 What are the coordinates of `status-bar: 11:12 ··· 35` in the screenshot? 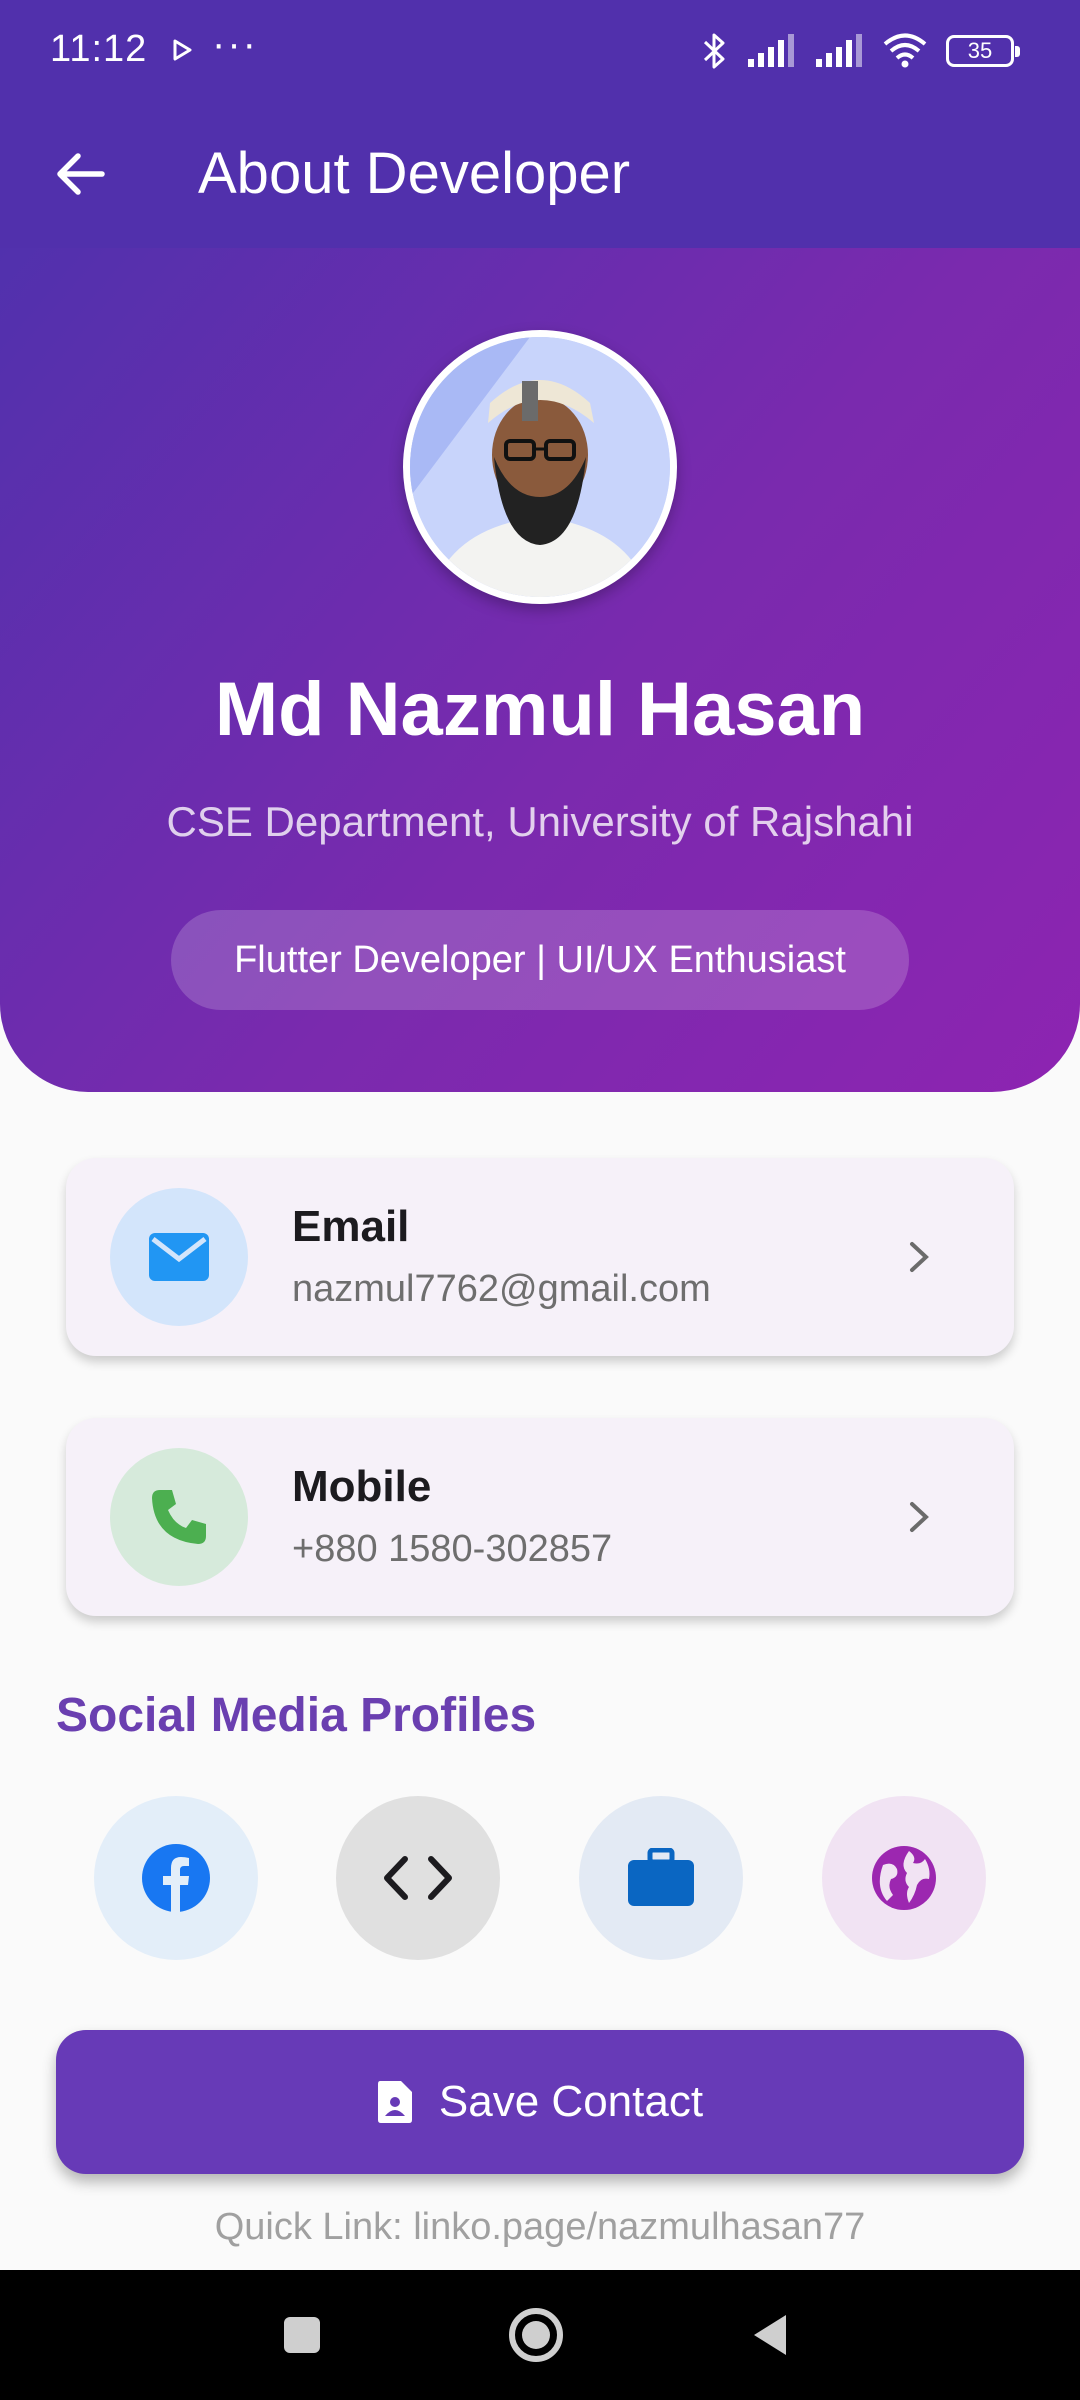 It's located at (540, 51).